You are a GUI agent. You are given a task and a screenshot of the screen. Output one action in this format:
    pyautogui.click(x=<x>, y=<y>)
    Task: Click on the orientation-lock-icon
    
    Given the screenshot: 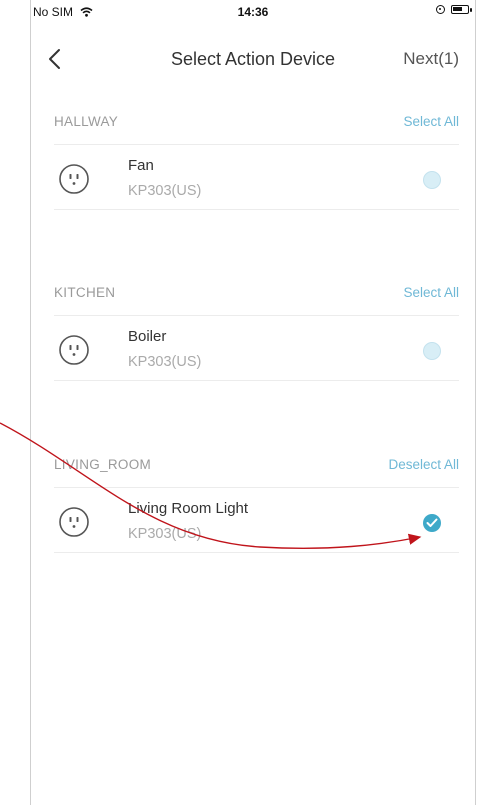 What is the action you would take?
    pyautogui.click(x=440, y=9)
    